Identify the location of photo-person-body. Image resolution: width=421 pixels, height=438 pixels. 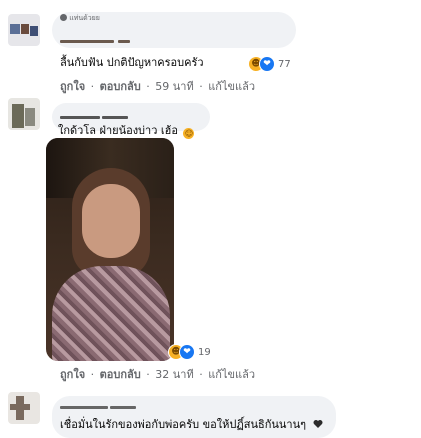
(111, 313).